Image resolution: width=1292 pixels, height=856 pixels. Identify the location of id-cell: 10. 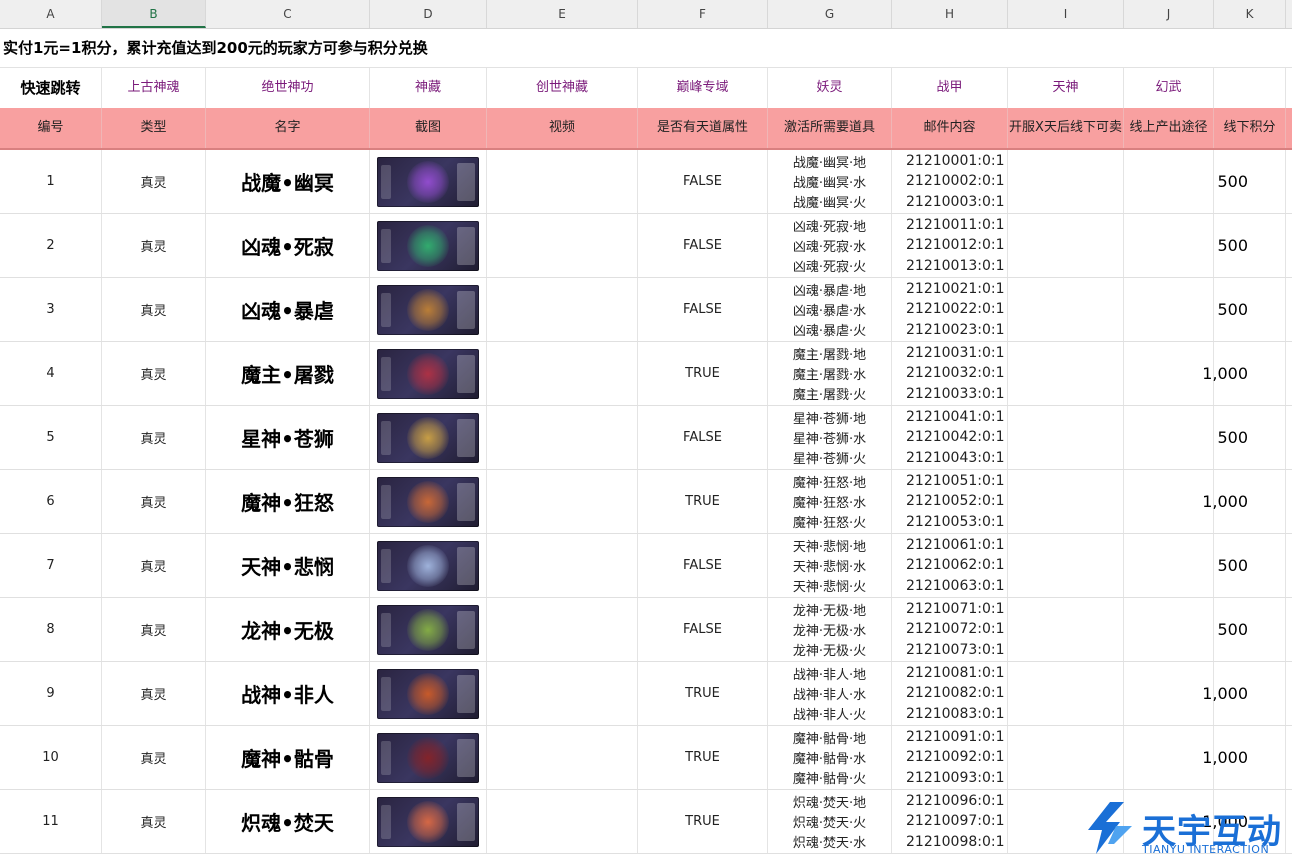
(51, 757).